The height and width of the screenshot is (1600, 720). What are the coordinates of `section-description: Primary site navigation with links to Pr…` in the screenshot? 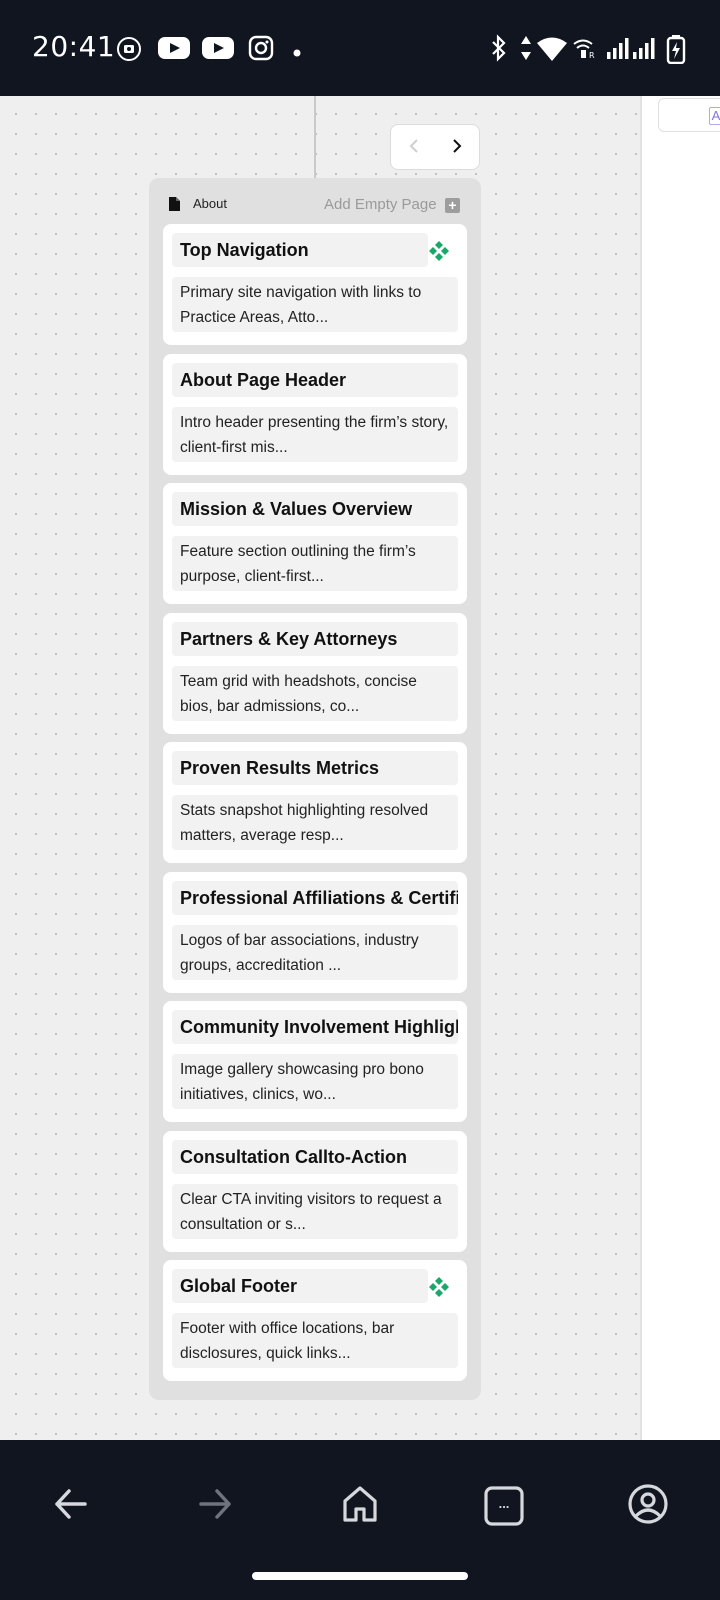 It's located at (315, 304).